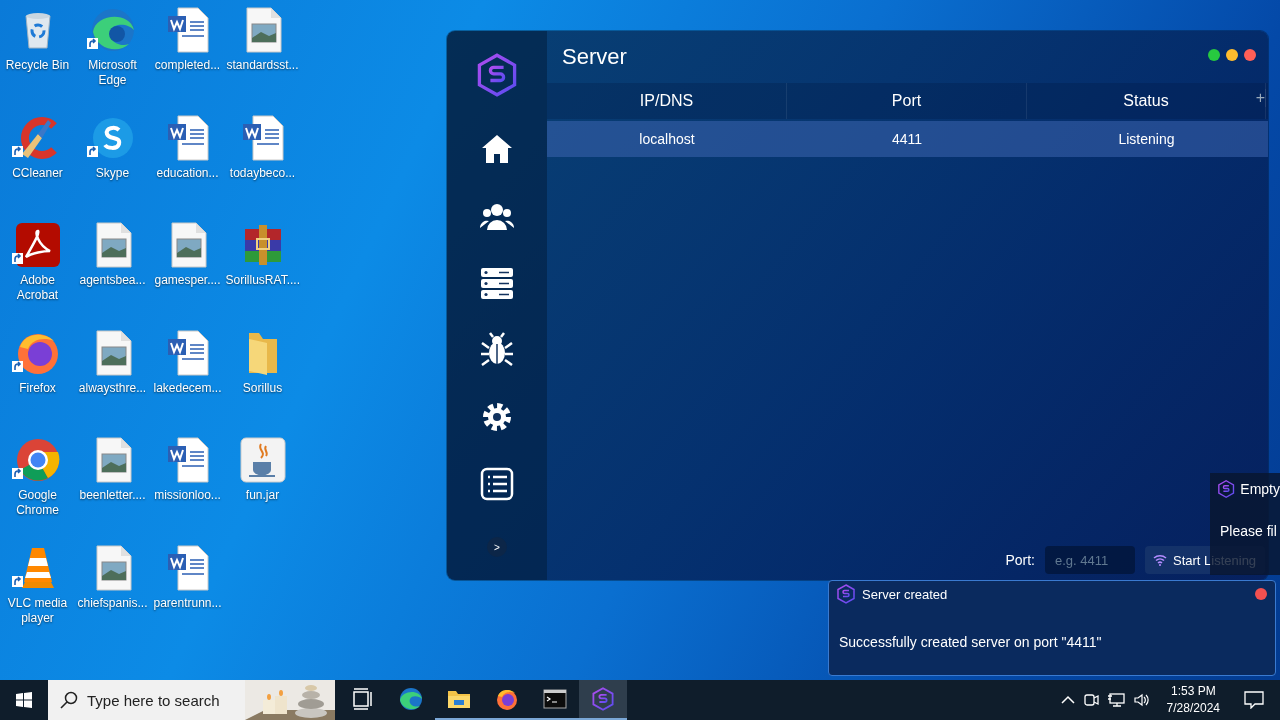  I want to click on notification-icon, so click(1254, 700).